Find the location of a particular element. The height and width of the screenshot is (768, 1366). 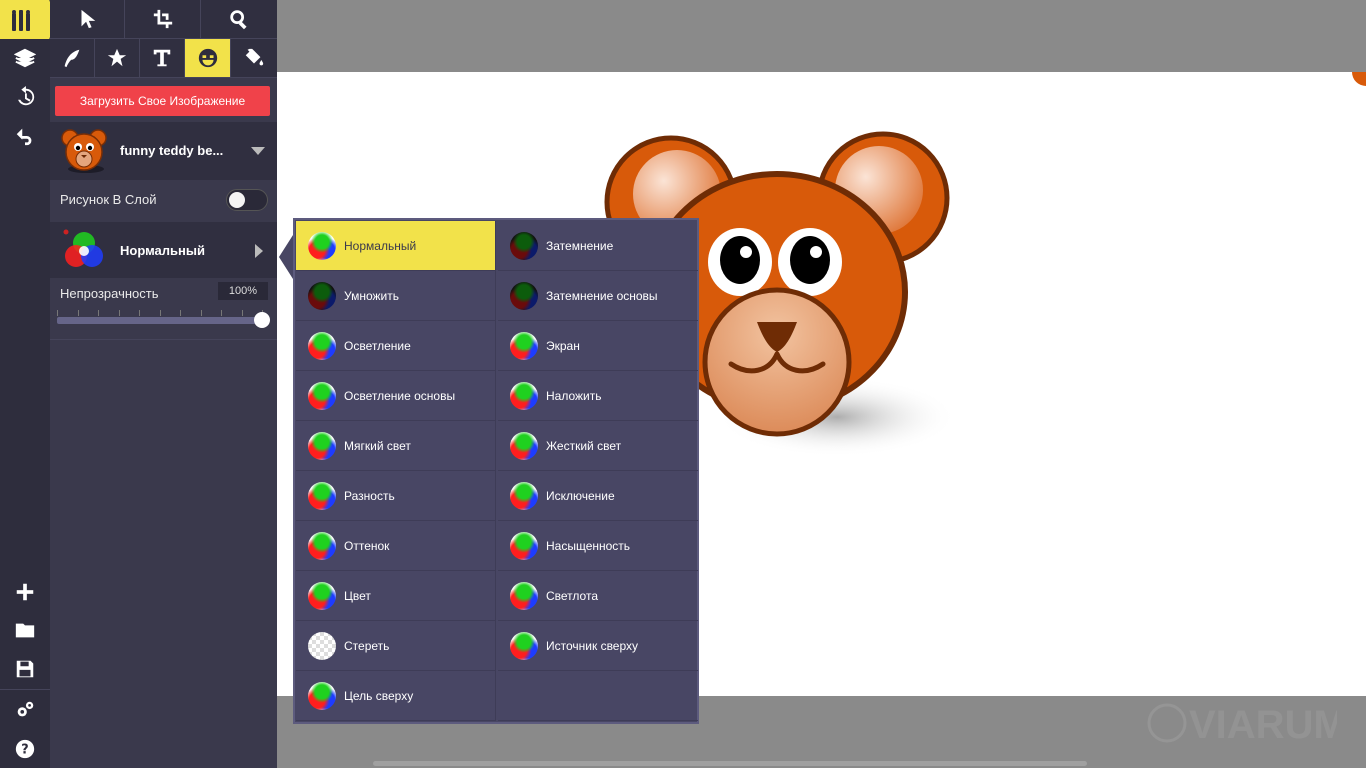

blend-mode-option: Затемнение основы is located at coordinates (598, 296).